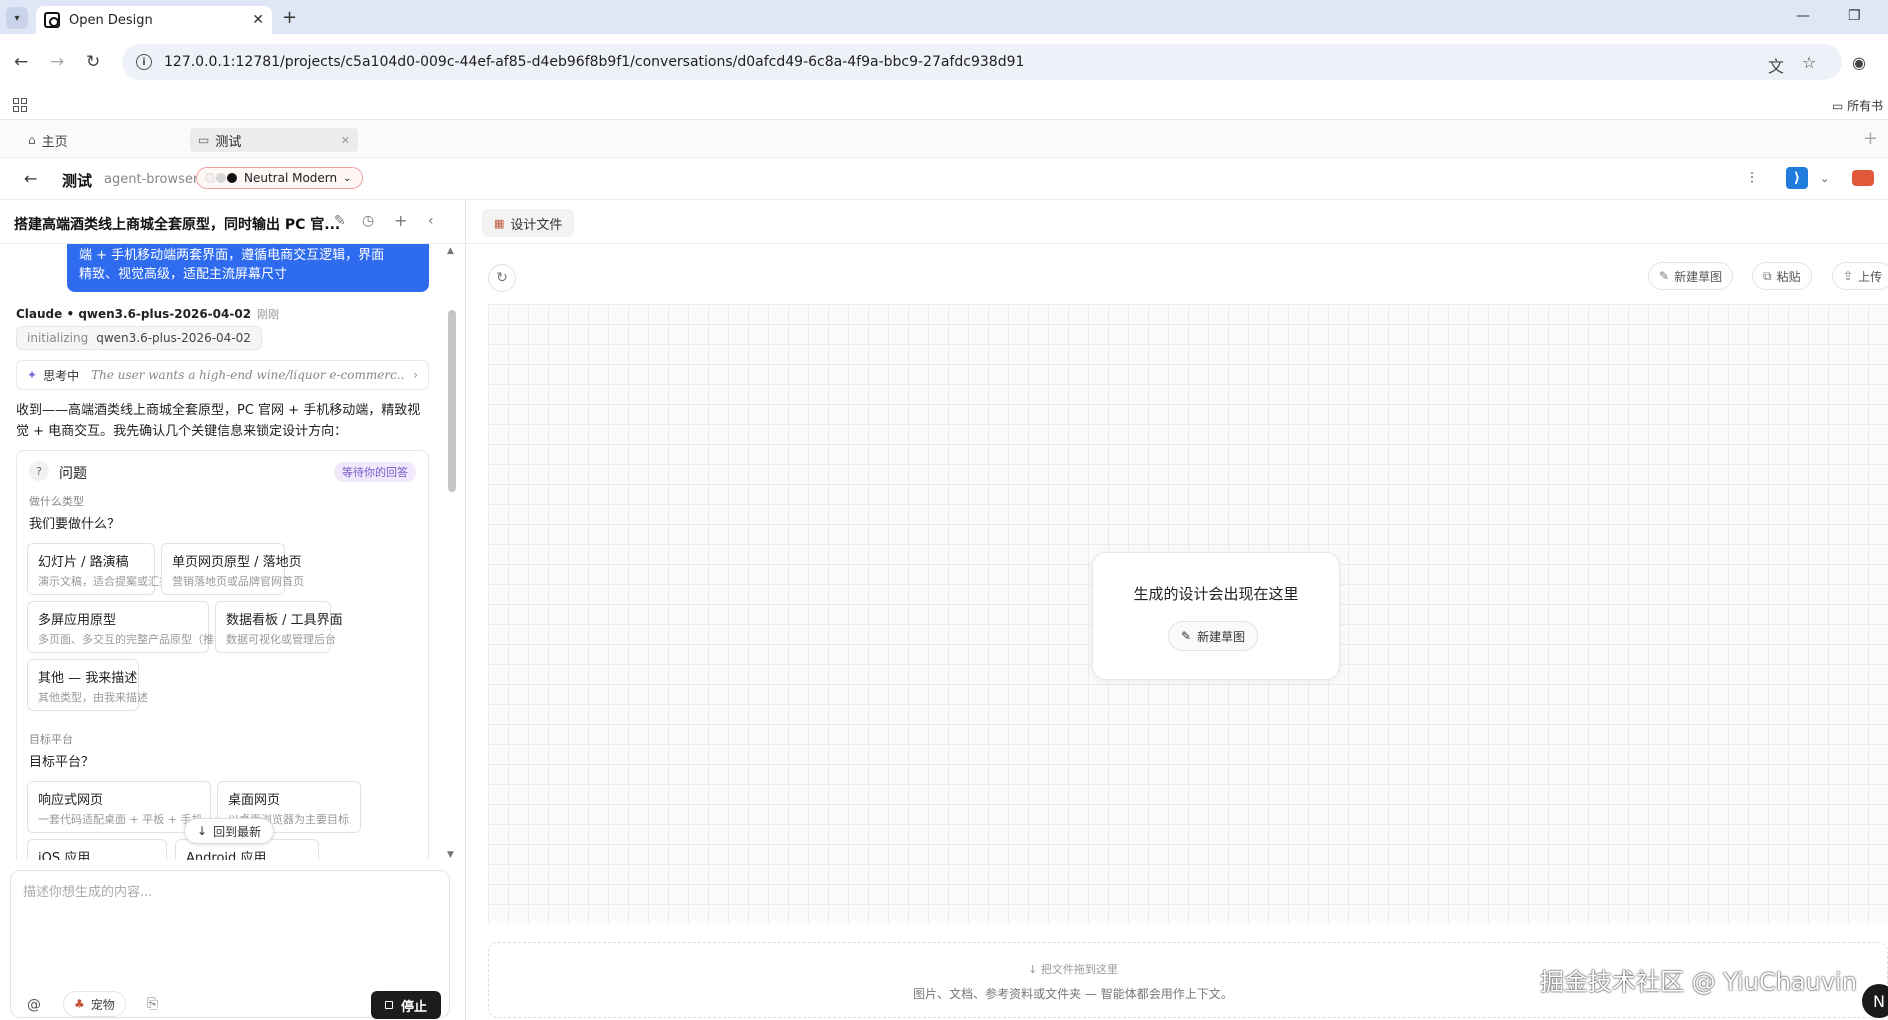 Image resolution: width=1888 pixels, height=1020 pixels. What do you see at coordinates (1221, 636) in the screenshot?
I see `new-sketch-label: 新建草图` at bounding box center [1221, 636].